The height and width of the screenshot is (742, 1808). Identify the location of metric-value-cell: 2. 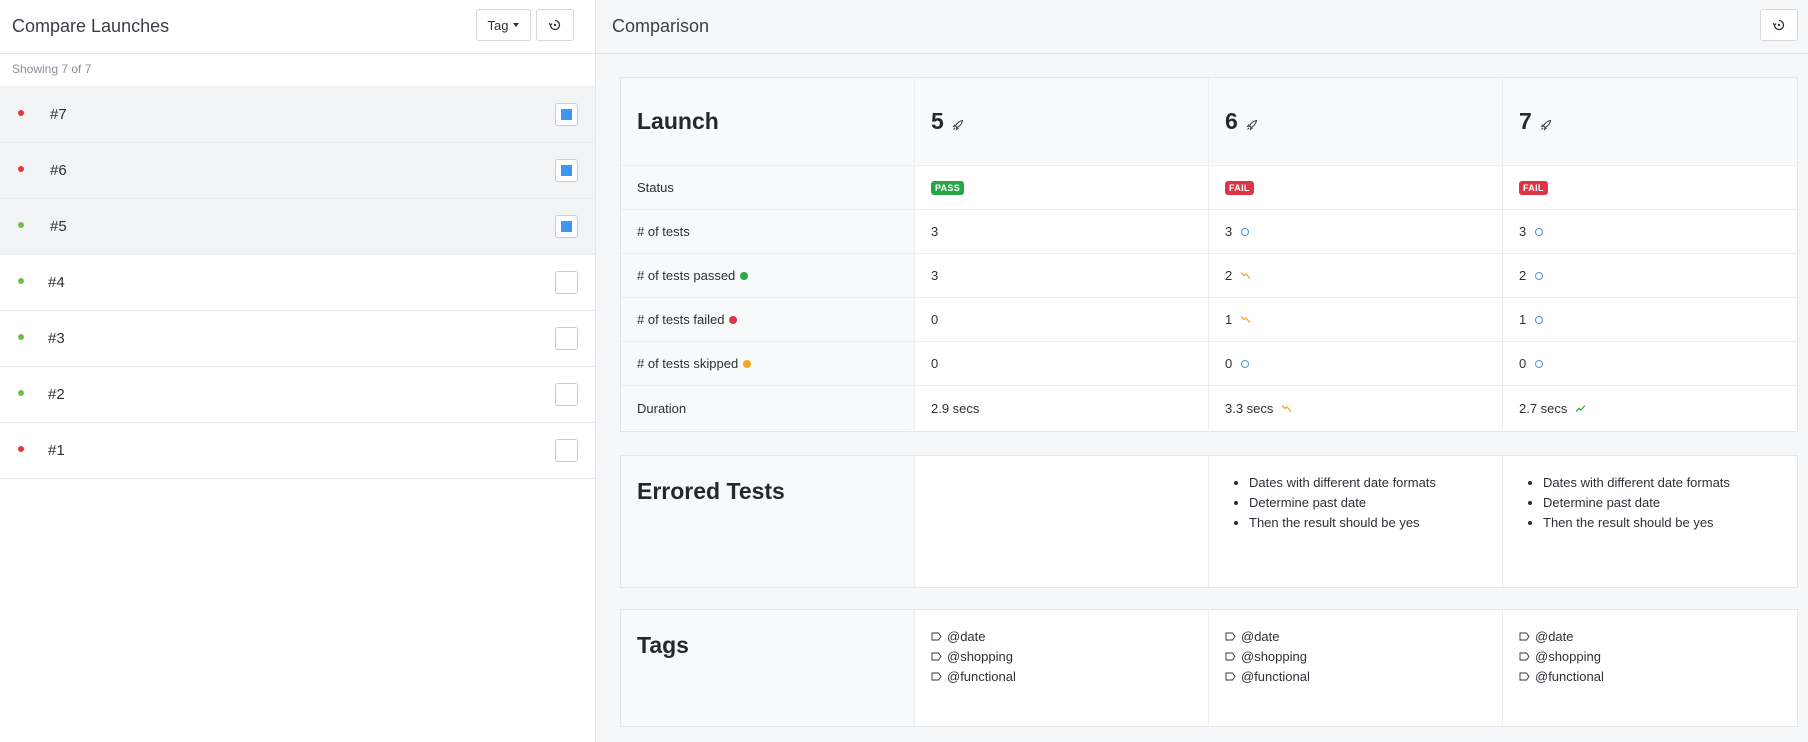
(1650, 275).